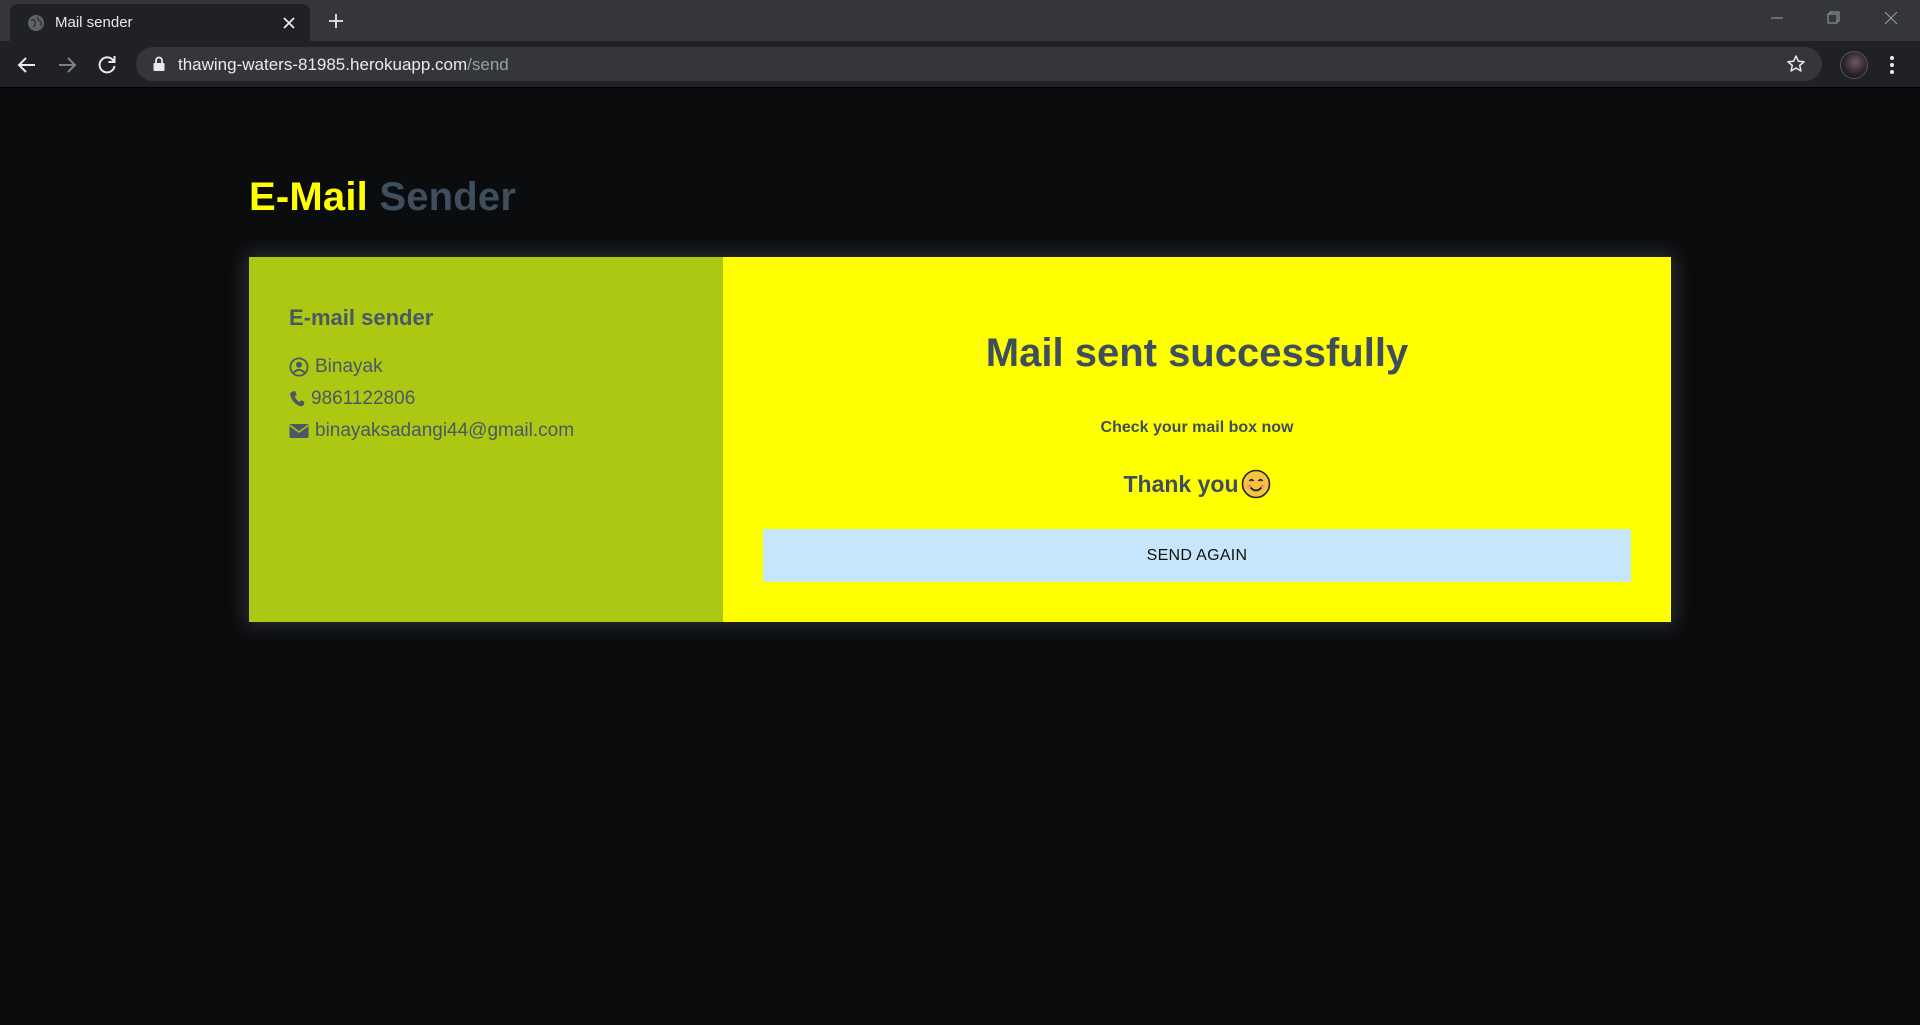  Describe the element at coordinates (979, 64) in the screenshot. I see `address-bar: thawing-waters-81985.herokuapp.com/send` at that location.